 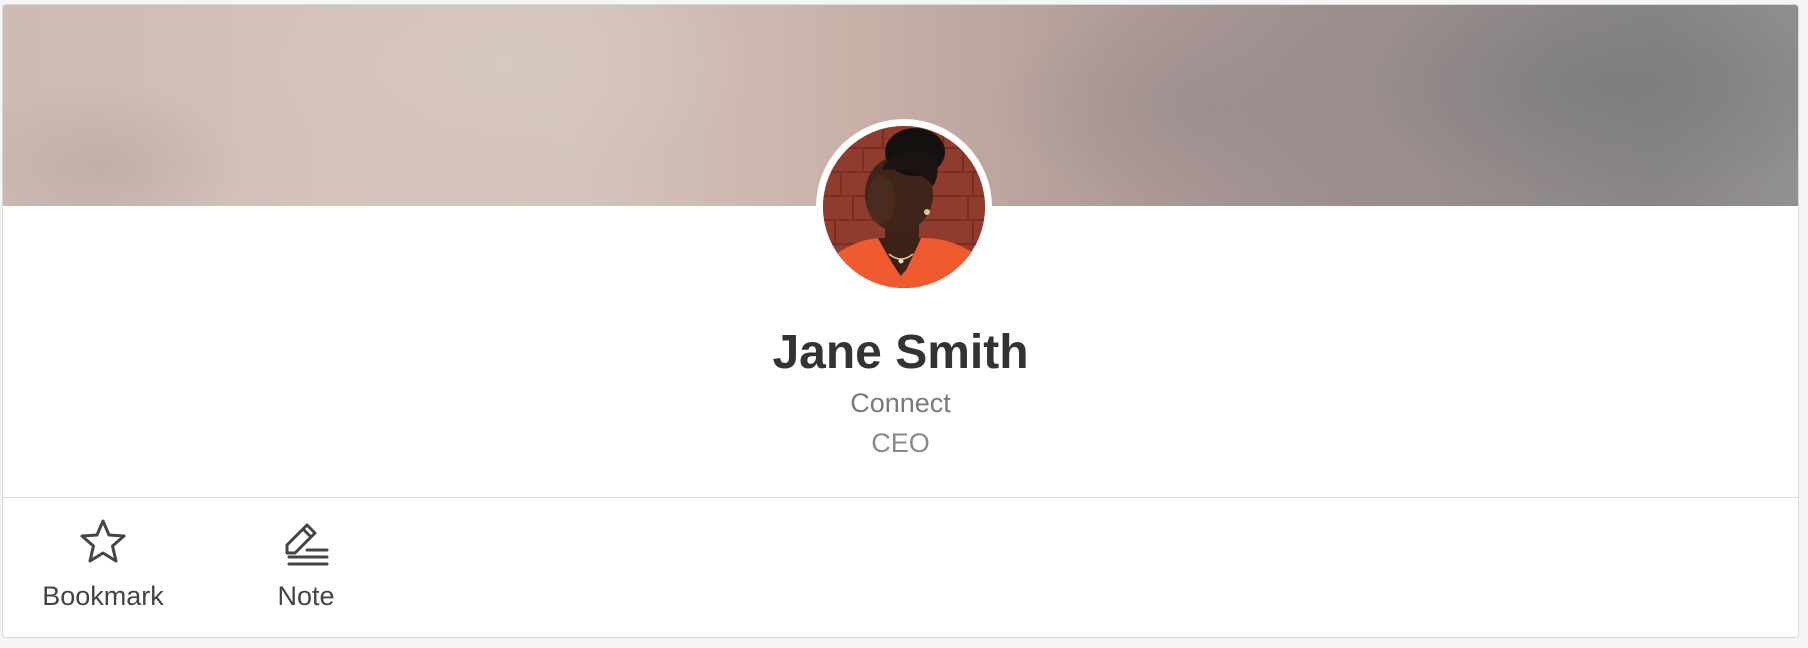 I want to click on avatar-ring, so click(x=904, y=207).